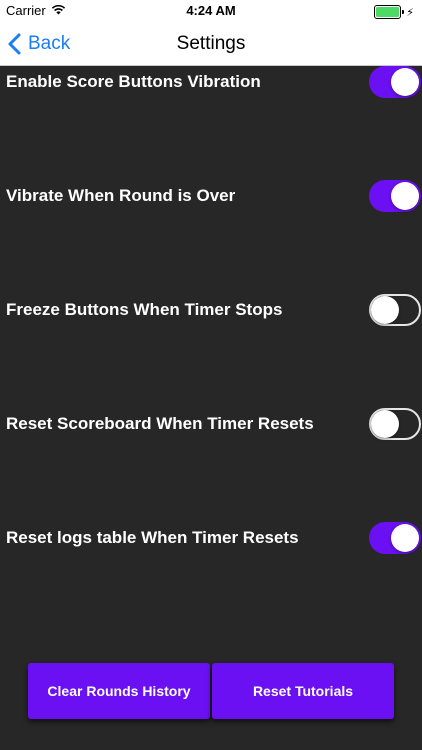  I want to click on setting-row-score-vibration: Enable Score Buttons Vibration, so click(211, 83).